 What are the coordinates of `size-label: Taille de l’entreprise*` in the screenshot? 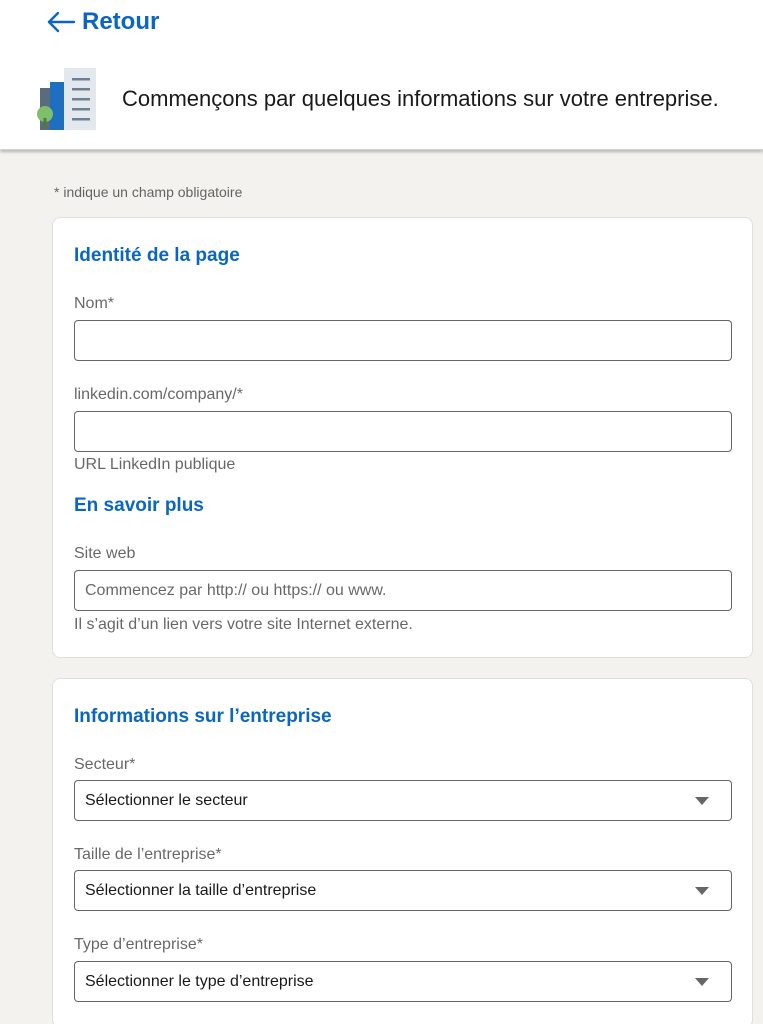 It's located at (148, 854).